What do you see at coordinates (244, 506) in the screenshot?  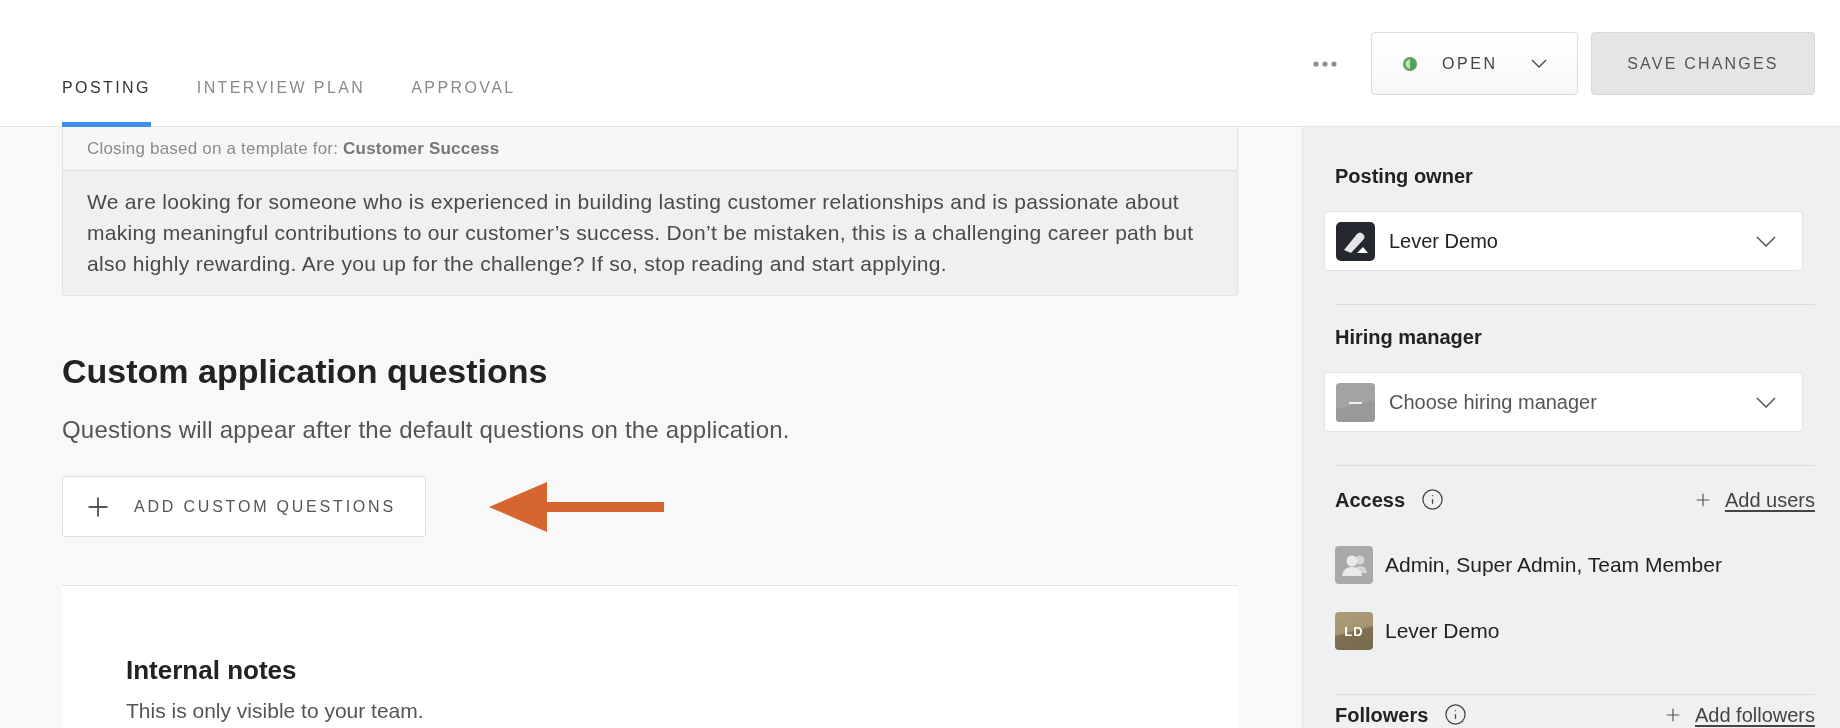 I see `add-questions-button: ADD CUSTOM QUESTIONS` at bounding box center [244, 506].